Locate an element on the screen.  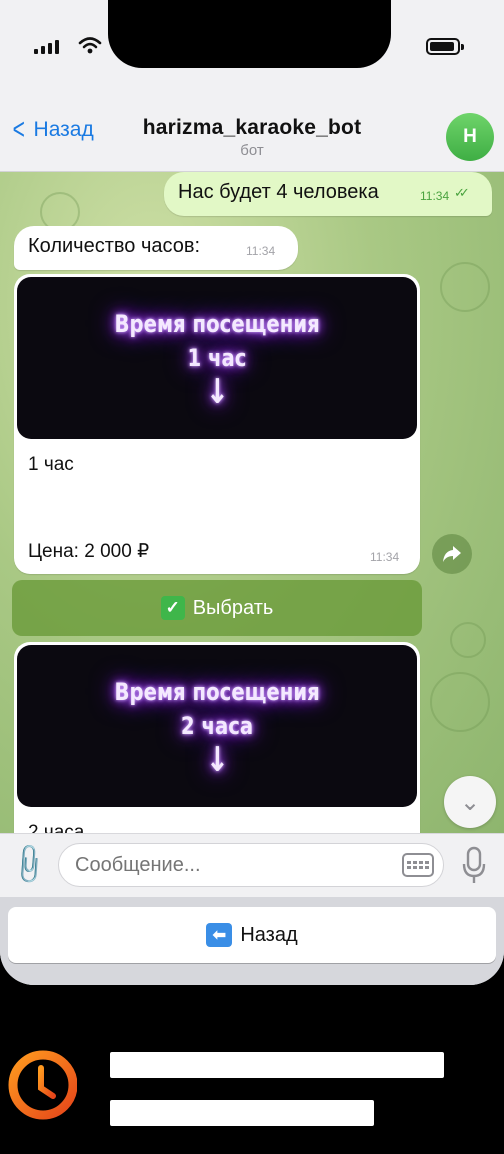
product-name: 1 час is located at coordinates (51, 464).